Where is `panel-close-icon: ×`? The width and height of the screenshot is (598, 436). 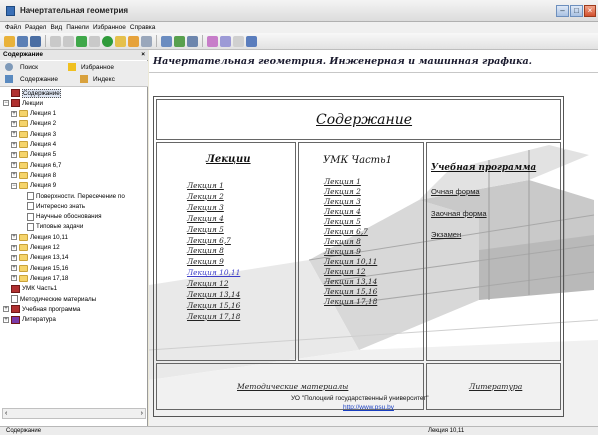 panel-close-icon: × is located at coordinates (143, 55).